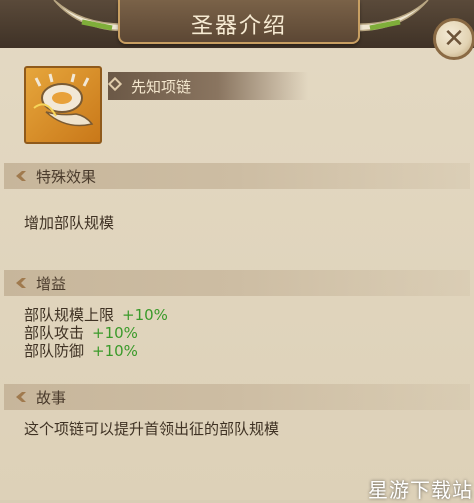 Image resolution: width=474 pixels, height=503 pixels. What do you see at coordinates (51, 284) in the screenshot?
I see `section-title-bonus: 增益` at bounding box center [51, 284].